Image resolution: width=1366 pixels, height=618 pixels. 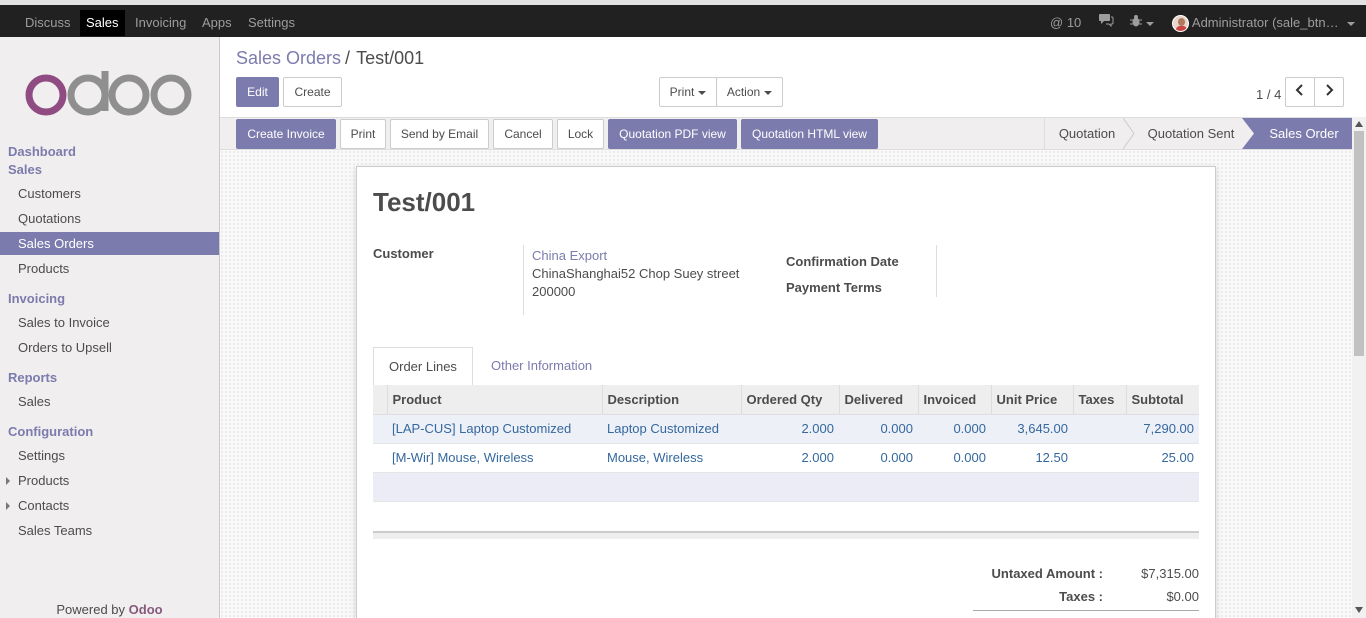 What do you see at coordinates (1359, 367) in the screenshot?
I see `vertical-scrollbar` at bounding box center [1359, 367].